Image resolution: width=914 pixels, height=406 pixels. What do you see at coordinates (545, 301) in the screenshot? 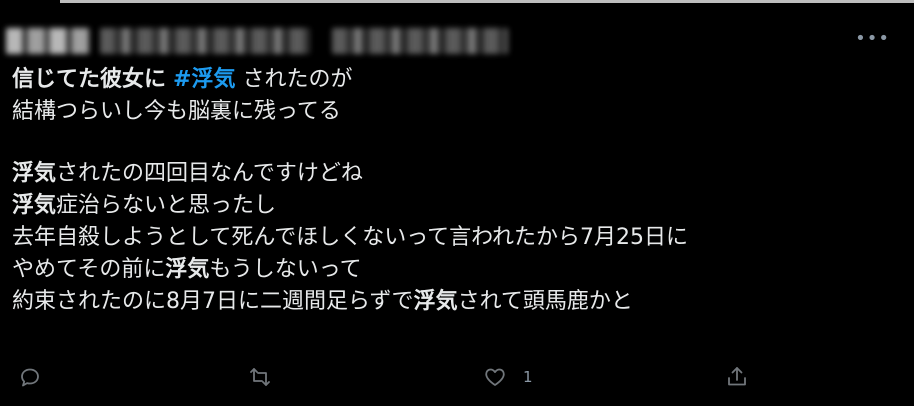
I see `text: されて頭馬鹿かと` at bounding box center [545, 301].